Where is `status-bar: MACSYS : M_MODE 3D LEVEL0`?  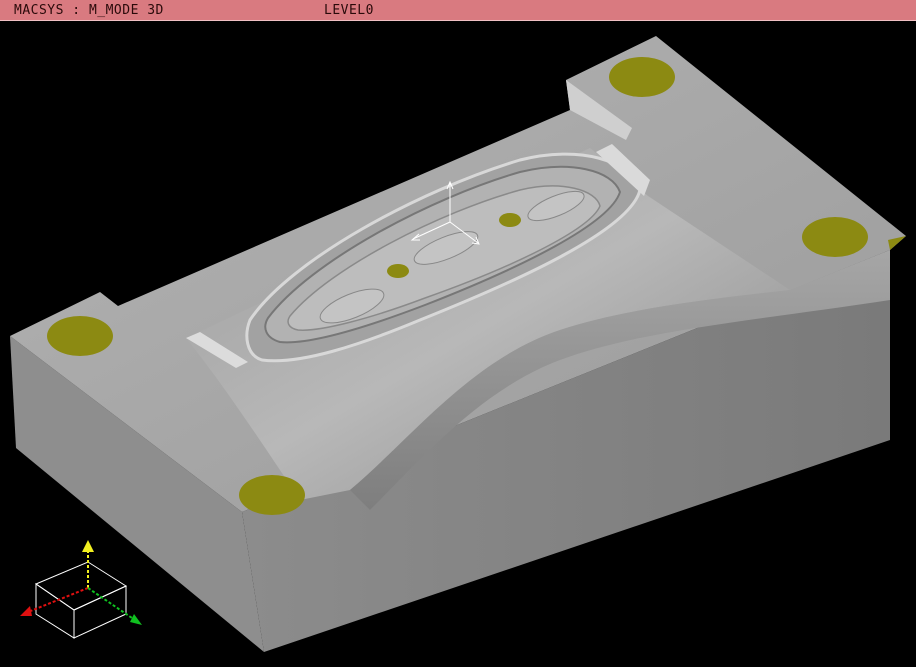 status-bar: MACSYS : M_MODE 3D LEVEL0 is located at coordinates (458, 10).